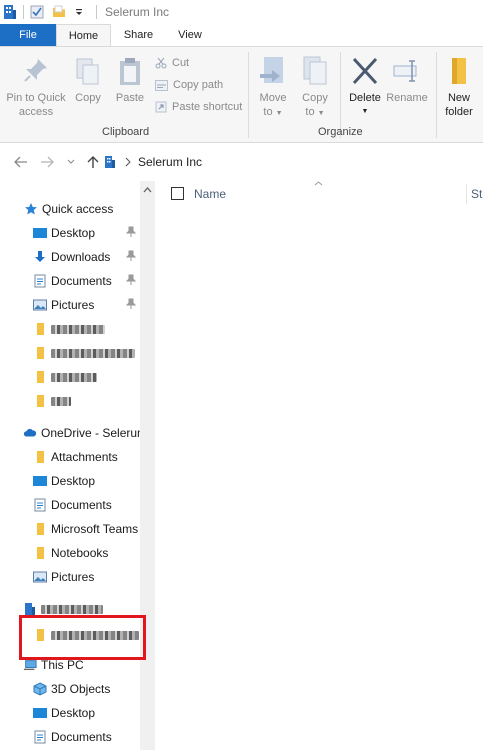 This screenshot has height=750, width=483. What do you see at coordinates (72, 505) in the screenshot?
I see `nav-onedrive-documents: Documents` at bounding box center [72, 505].